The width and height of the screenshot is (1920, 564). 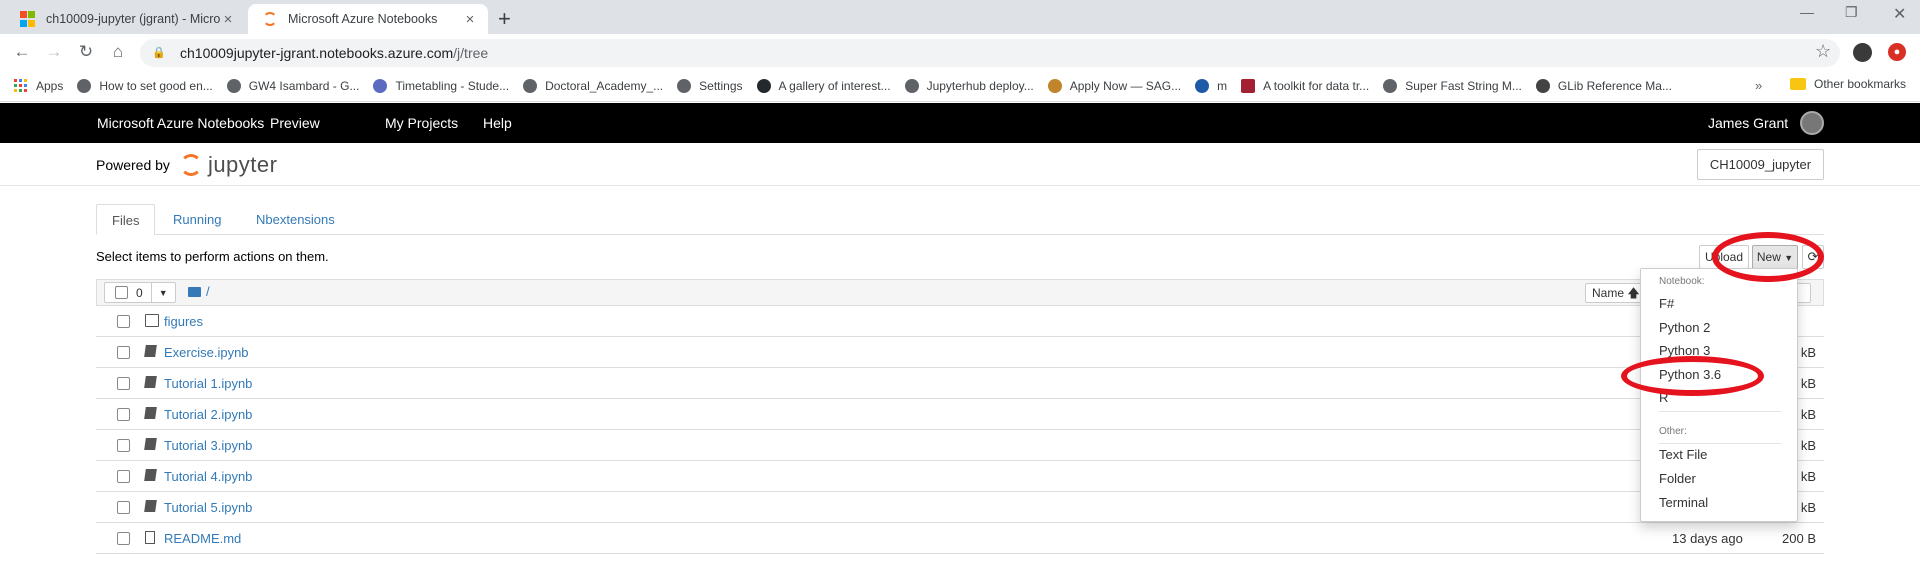 I want to click on bookmark-star-icon: ☆, so click(x=1823, y=51).